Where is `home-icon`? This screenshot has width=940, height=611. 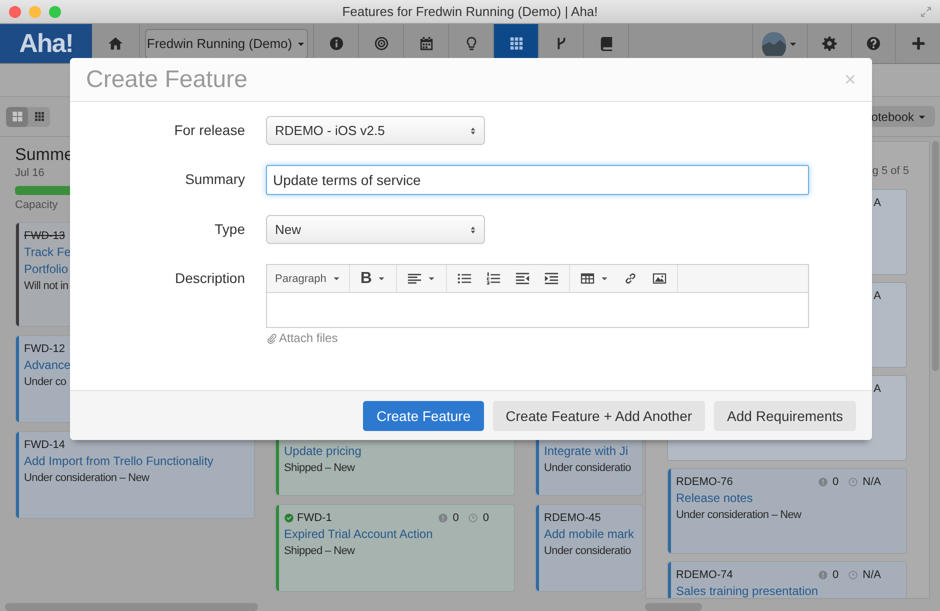
home-icon is located at coordinates (115, 43).